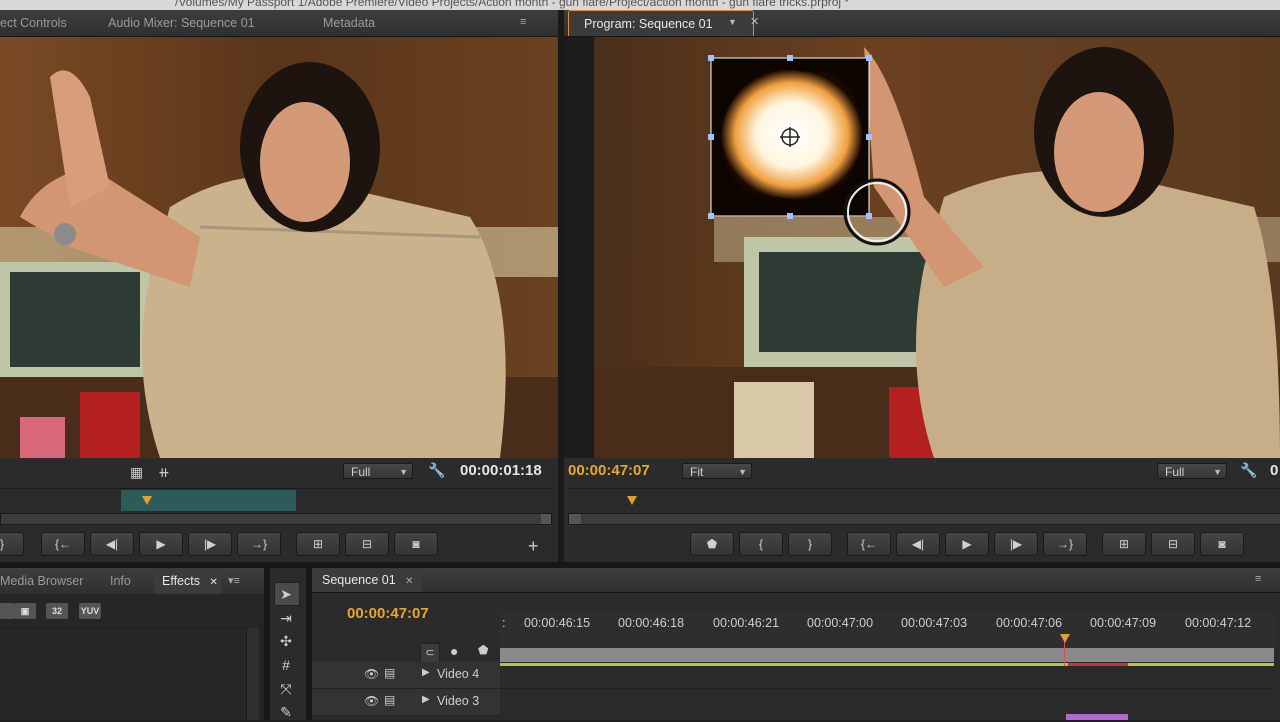 The width and height of the screenshot is (1280, 722). What do you see at coordinates (367, 580) in the screenshot?
I see `tab-sequence: Sequence 01 ✕` at bounding box center [367, 580].